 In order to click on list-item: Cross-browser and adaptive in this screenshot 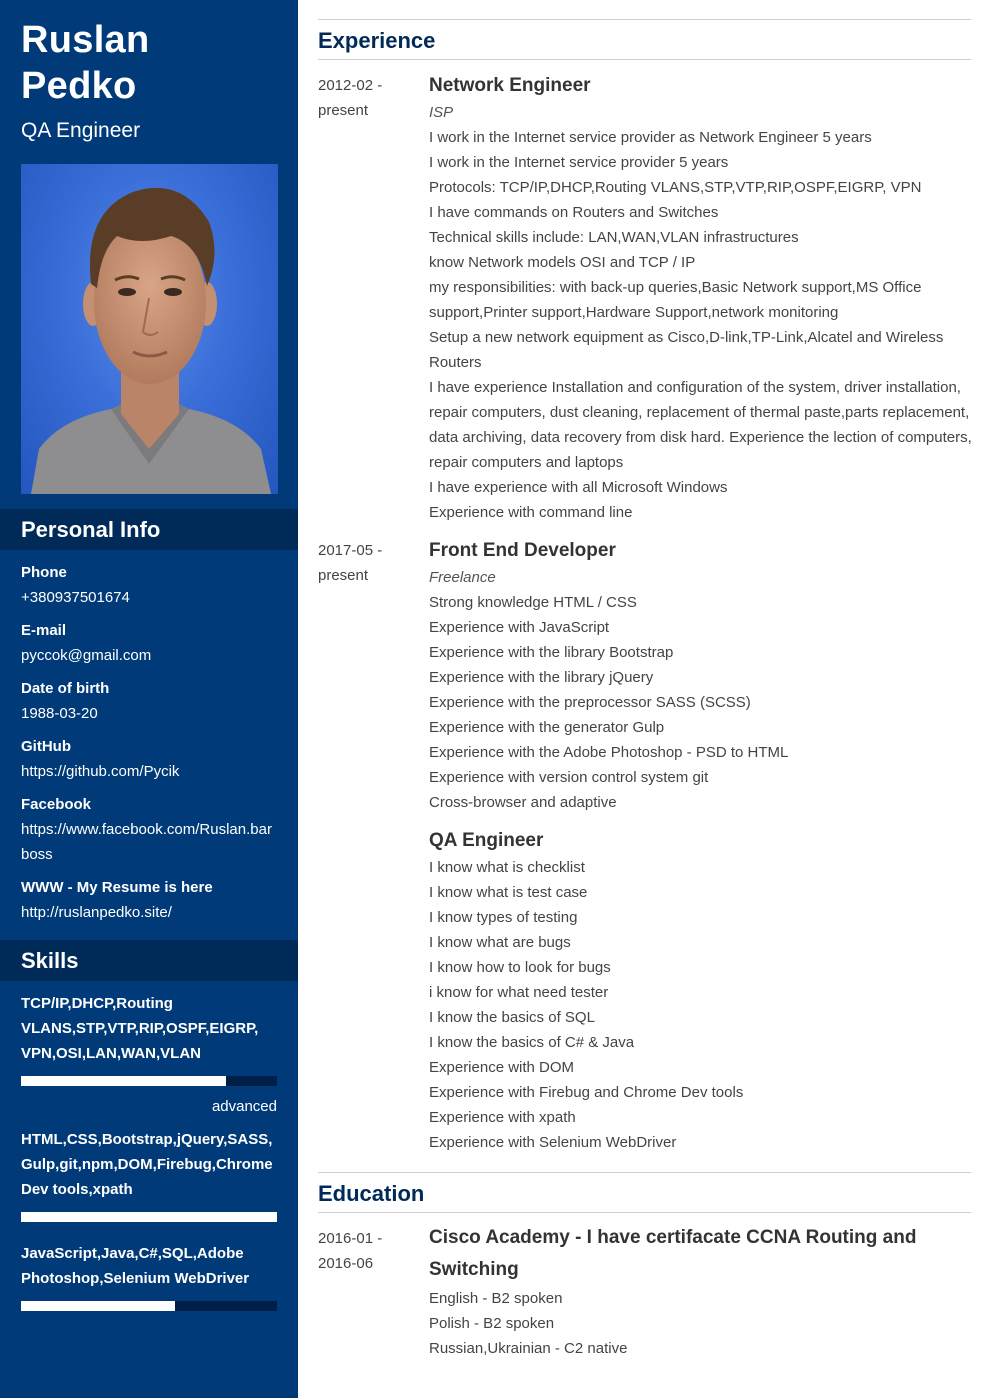, I will do `click(523, 802)`.